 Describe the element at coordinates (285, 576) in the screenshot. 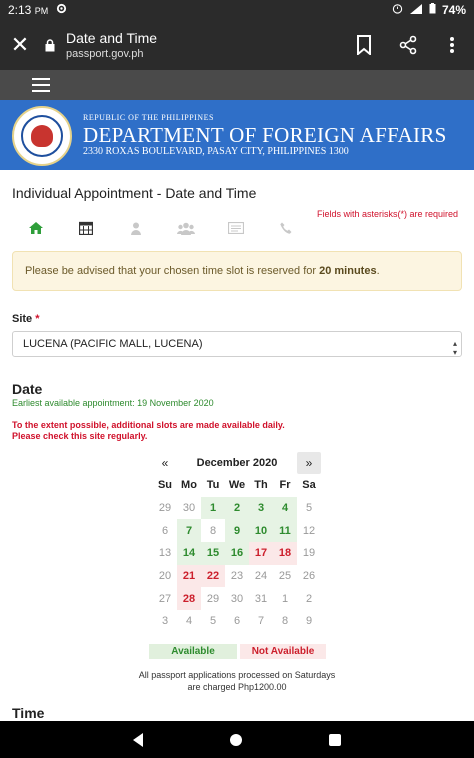

I see `calendar-day: 25` at that location.